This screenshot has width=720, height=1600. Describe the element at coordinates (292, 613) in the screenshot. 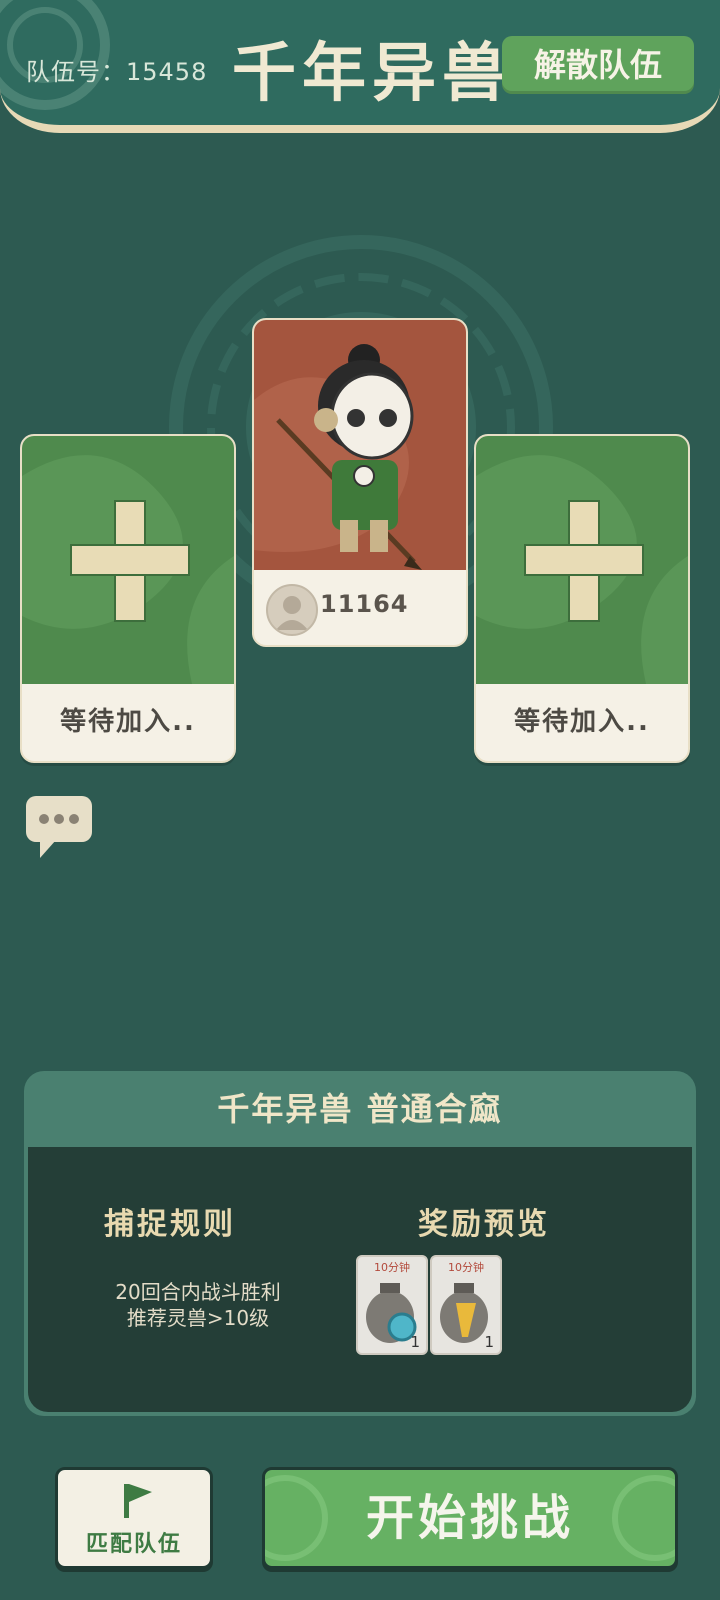

I see `user-avatar-icon` at that location.